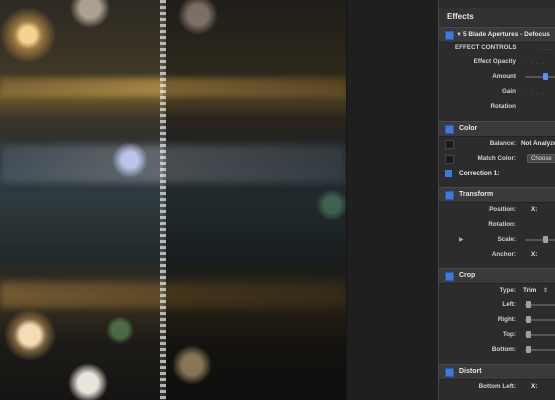 Image resolution: width=555 pixels, height=400 pixels. I want to click on bottom-left-label: Bottom Left:, so click(497, 386).